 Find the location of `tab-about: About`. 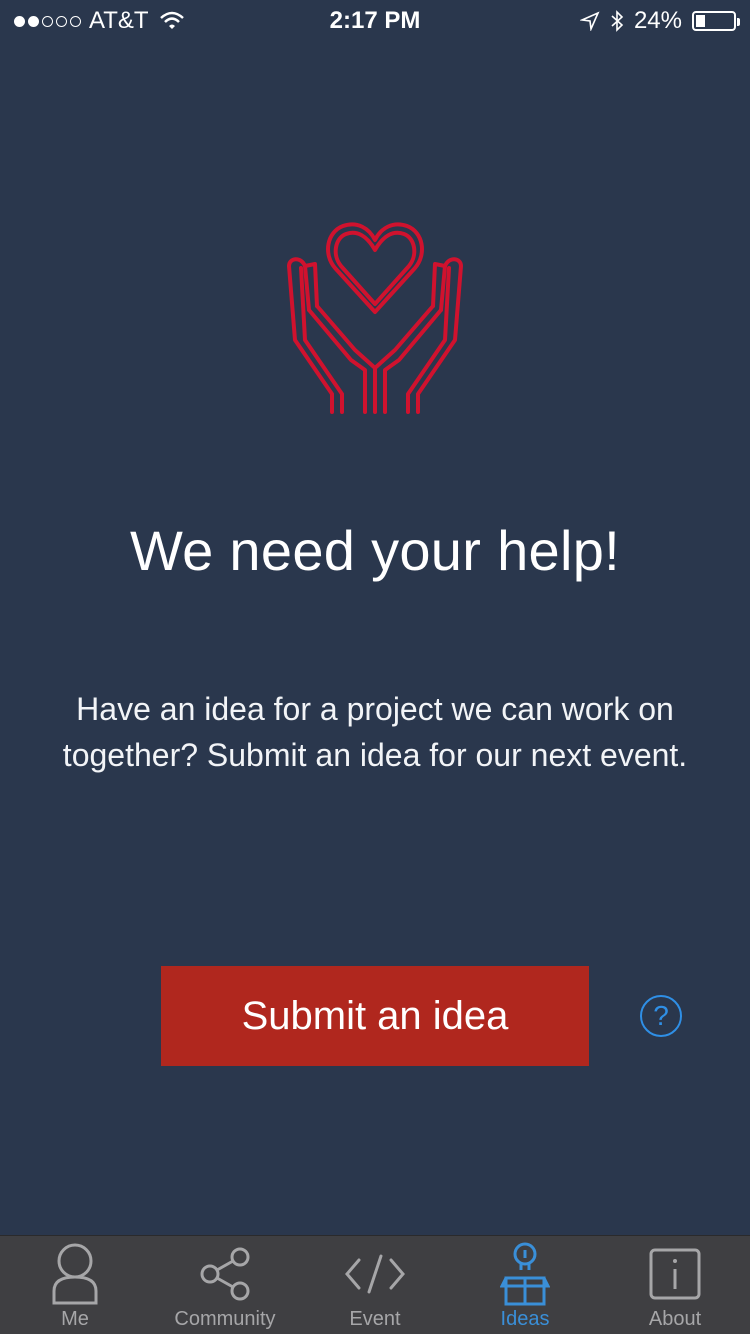

tab-about: About is located at coordinates (675, 1285).